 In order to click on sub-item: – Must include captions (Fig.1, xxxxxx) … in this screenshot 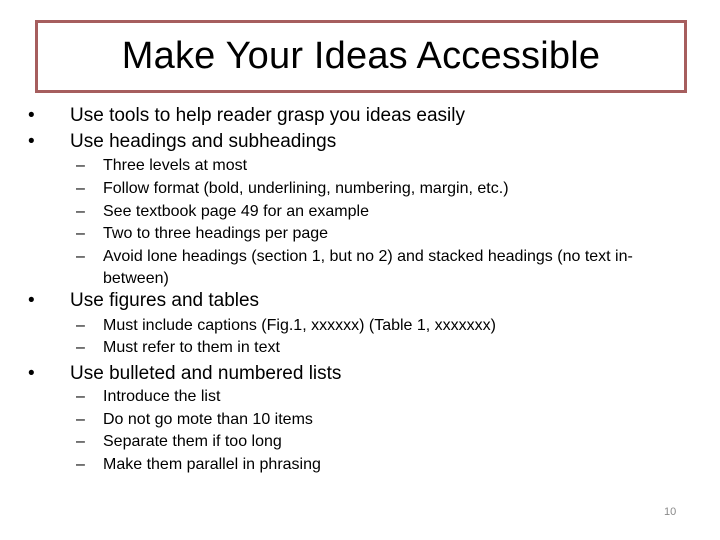, I will do `click(381, 326)`.